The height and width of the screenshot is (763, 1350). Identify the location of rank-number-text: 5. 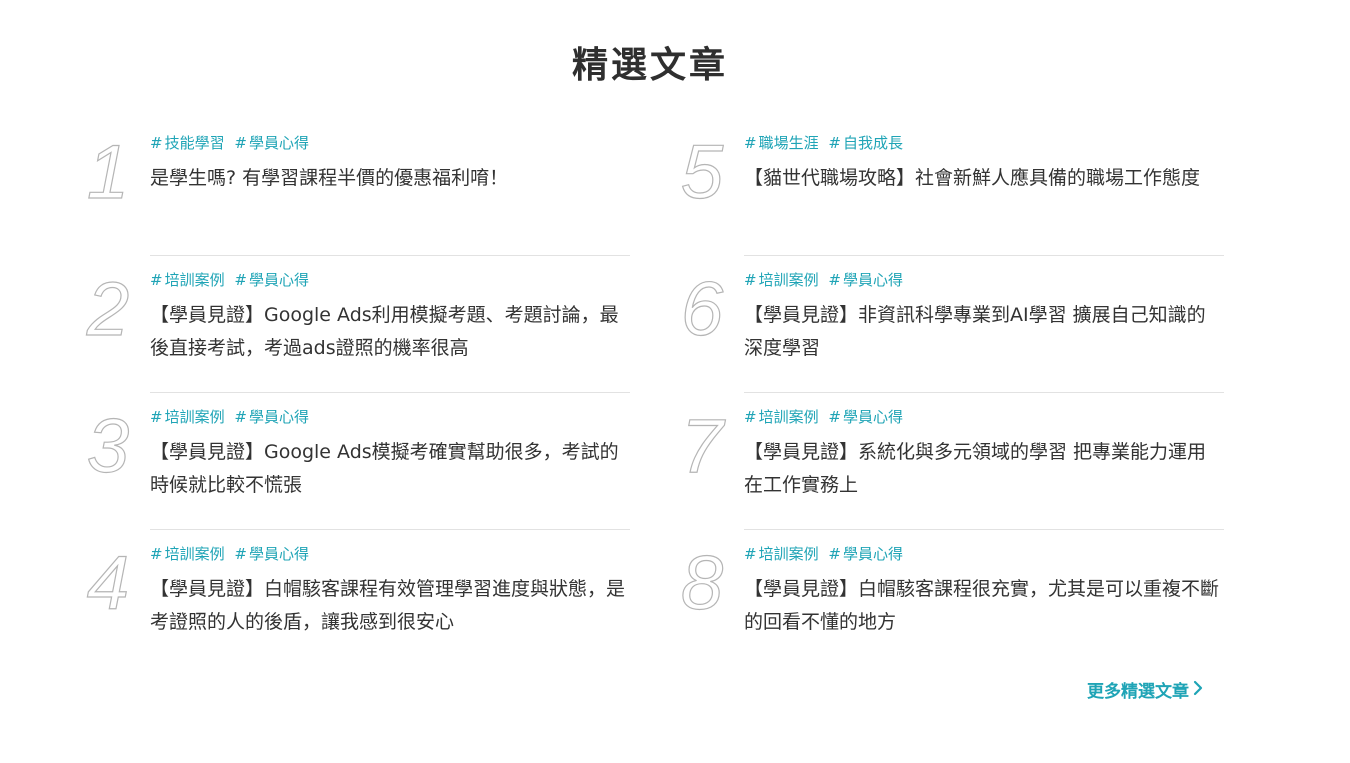
(702, 172).